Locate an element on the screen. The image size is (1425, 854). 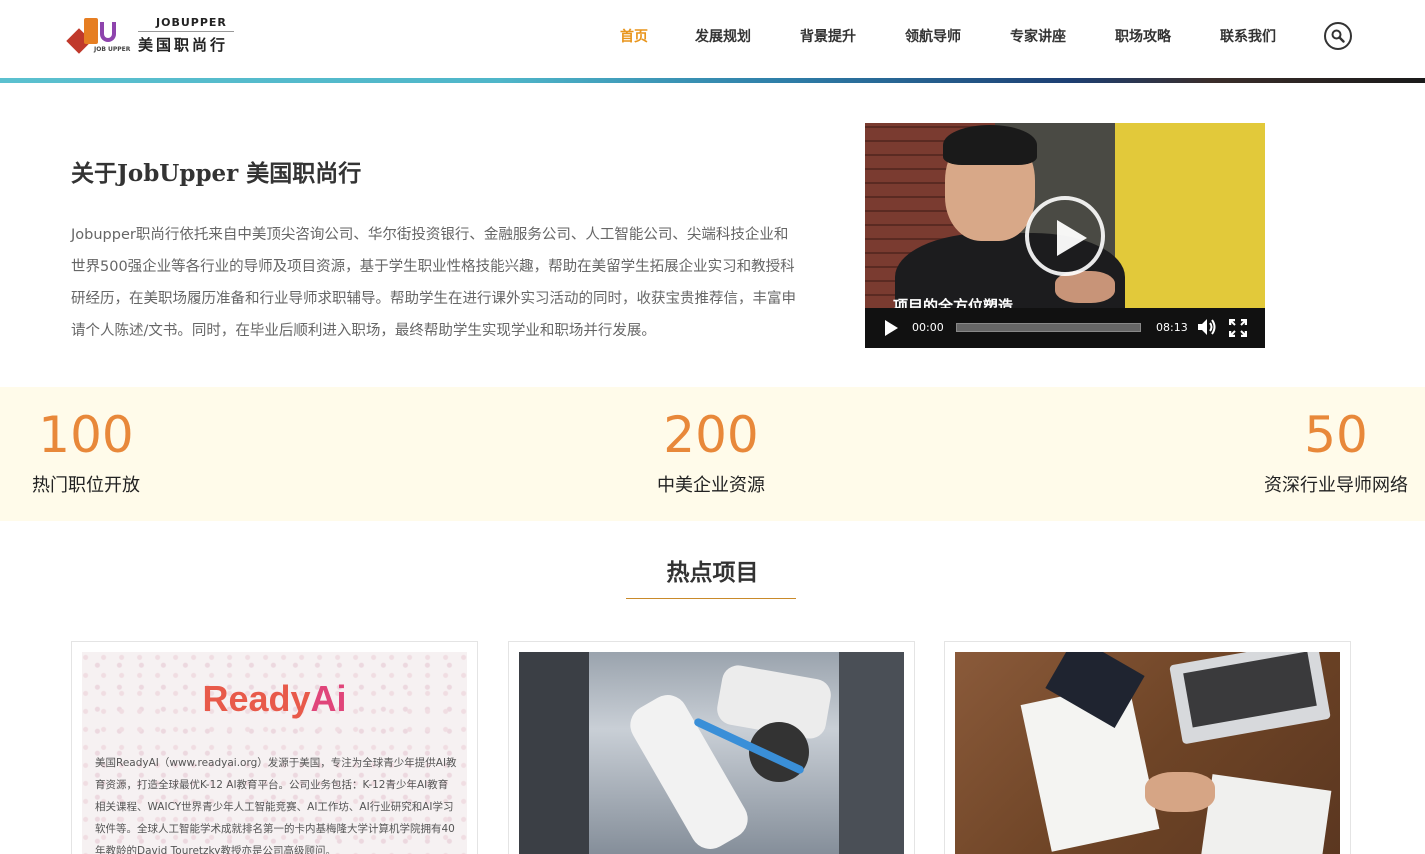
intro-video-player: 项目的全方位塑造 00:00 08:13 is located at coordinates (1065, 235).